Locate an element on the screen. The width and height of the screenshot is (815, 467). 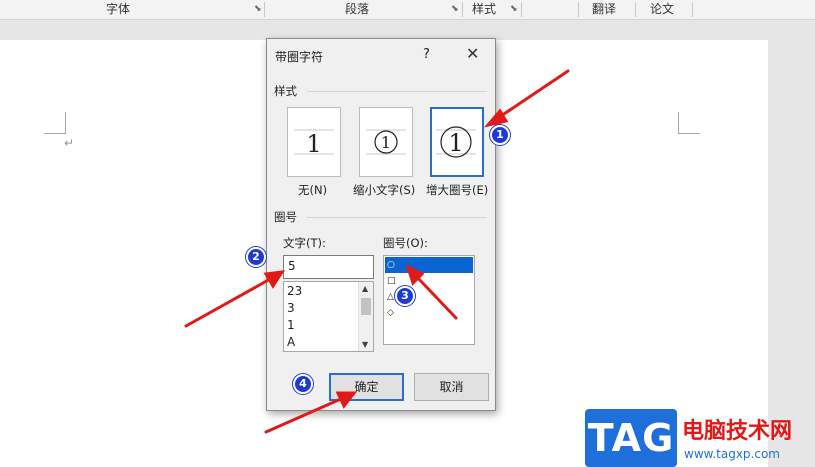
style-shrink-preview: 1 is located at coordinates (386, 142).